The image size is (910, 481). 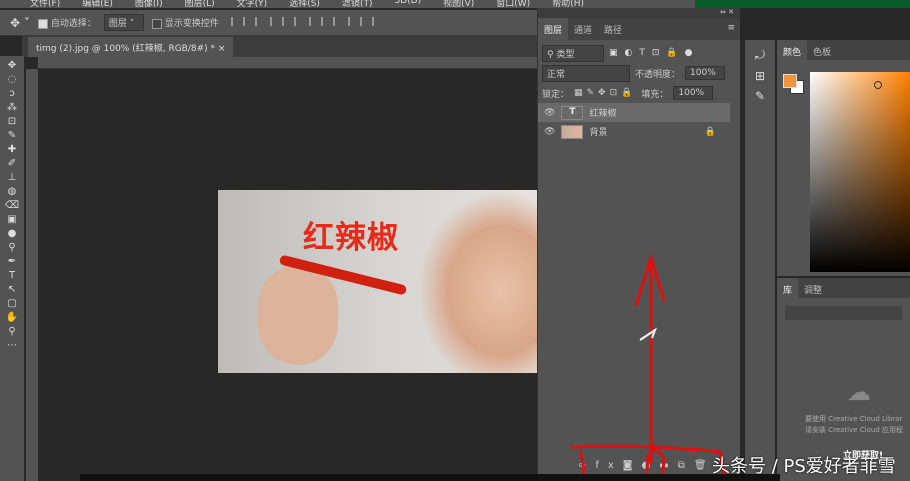 I want to click on watermark: 头条号 / PS爱好者菲雪, so click(x=804, y=466).